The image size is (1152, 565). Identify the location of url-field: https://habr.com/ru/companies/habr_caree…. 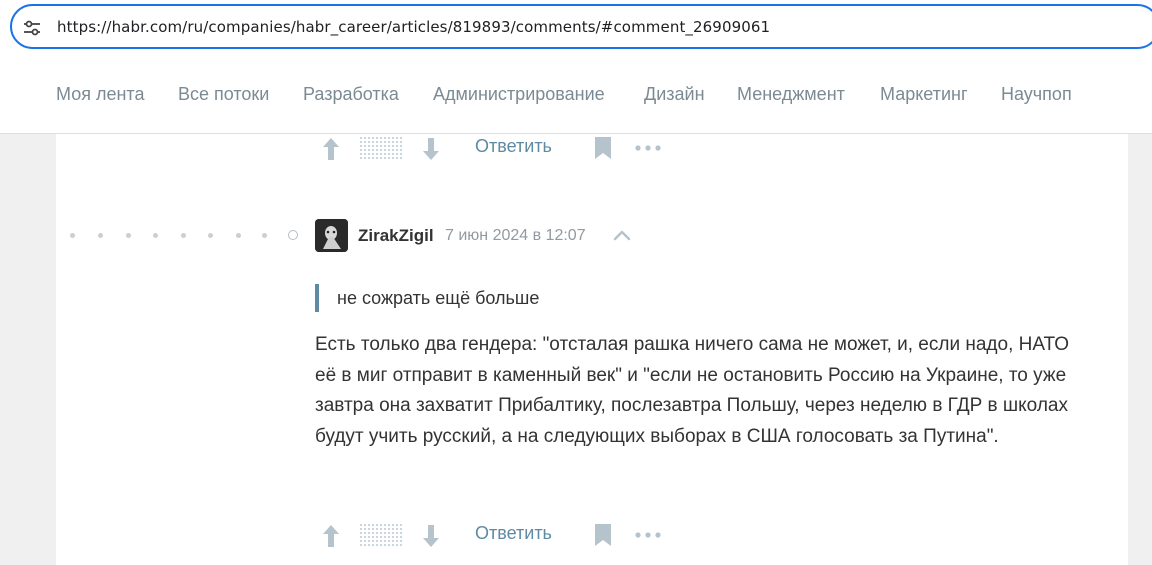
(581, 26).